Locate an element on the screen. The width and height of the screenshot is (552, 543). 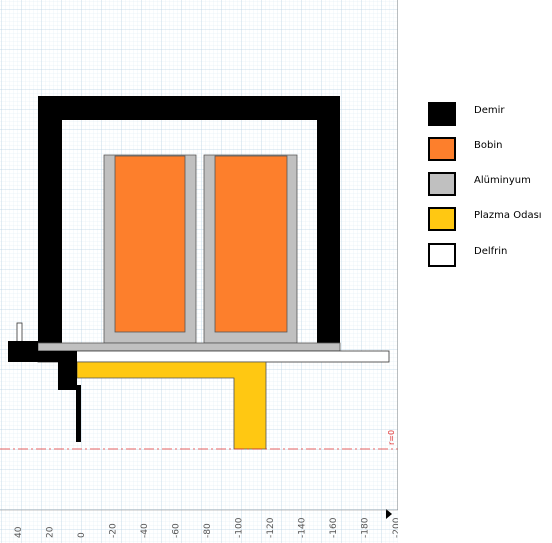
delrin-post is located at coordinates (19, 333).